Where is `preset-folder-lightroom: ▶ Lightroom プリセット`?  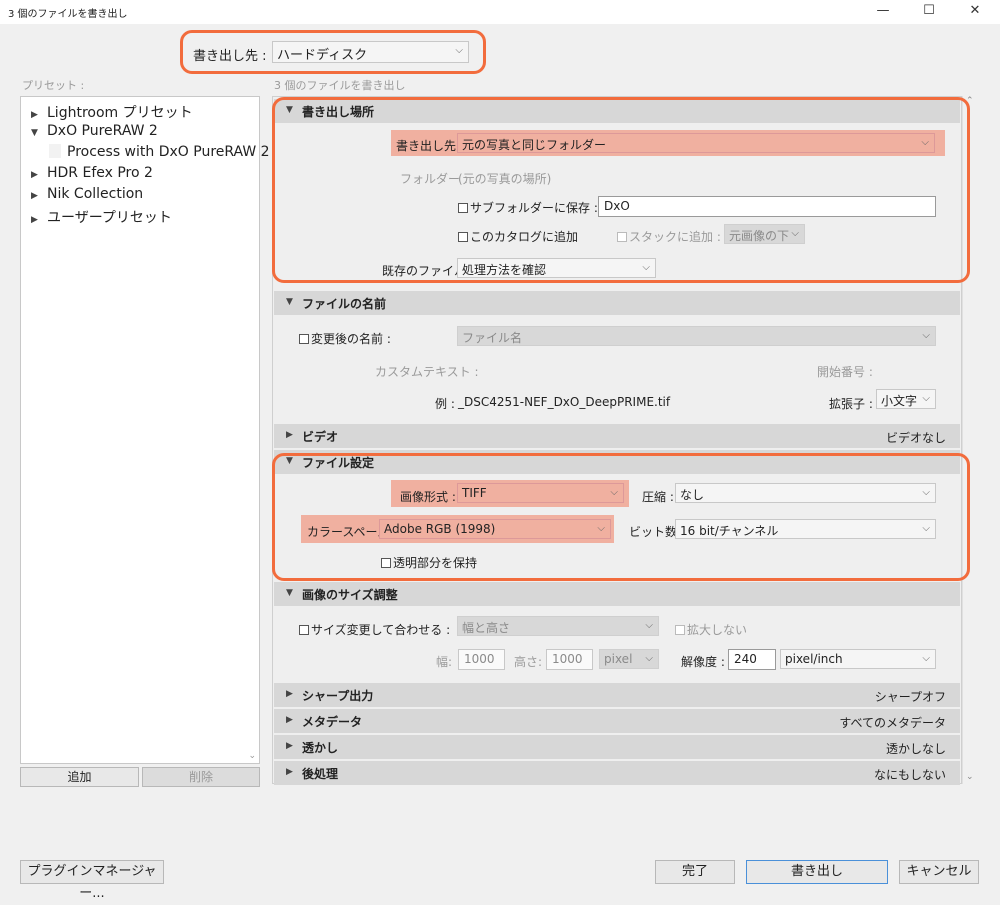
preset-folder-lightroom: ▶ Lightroom プリセット is located at coordinates (112, 112).